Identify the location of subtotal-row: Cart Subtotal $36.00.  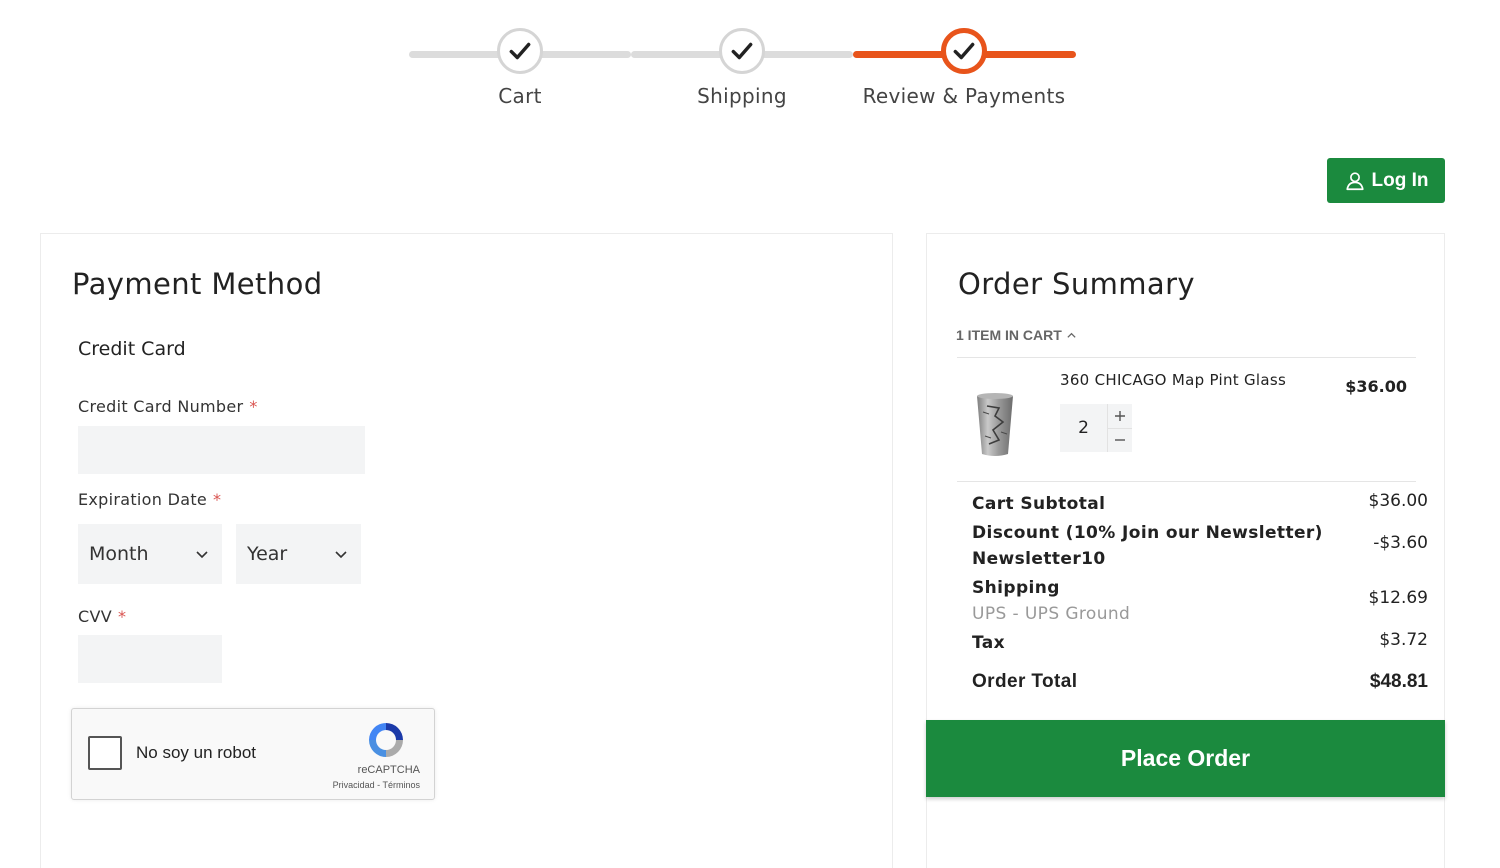
(1200, 504).